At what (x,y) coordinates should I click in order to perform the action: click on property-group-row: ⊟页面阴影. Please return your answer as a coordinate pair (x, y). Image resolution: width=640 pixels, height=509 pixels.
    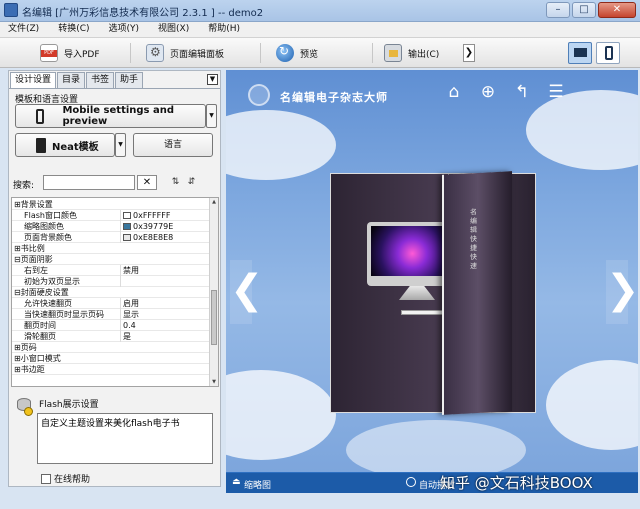
    Looking at the image, I should click on (111, 259).